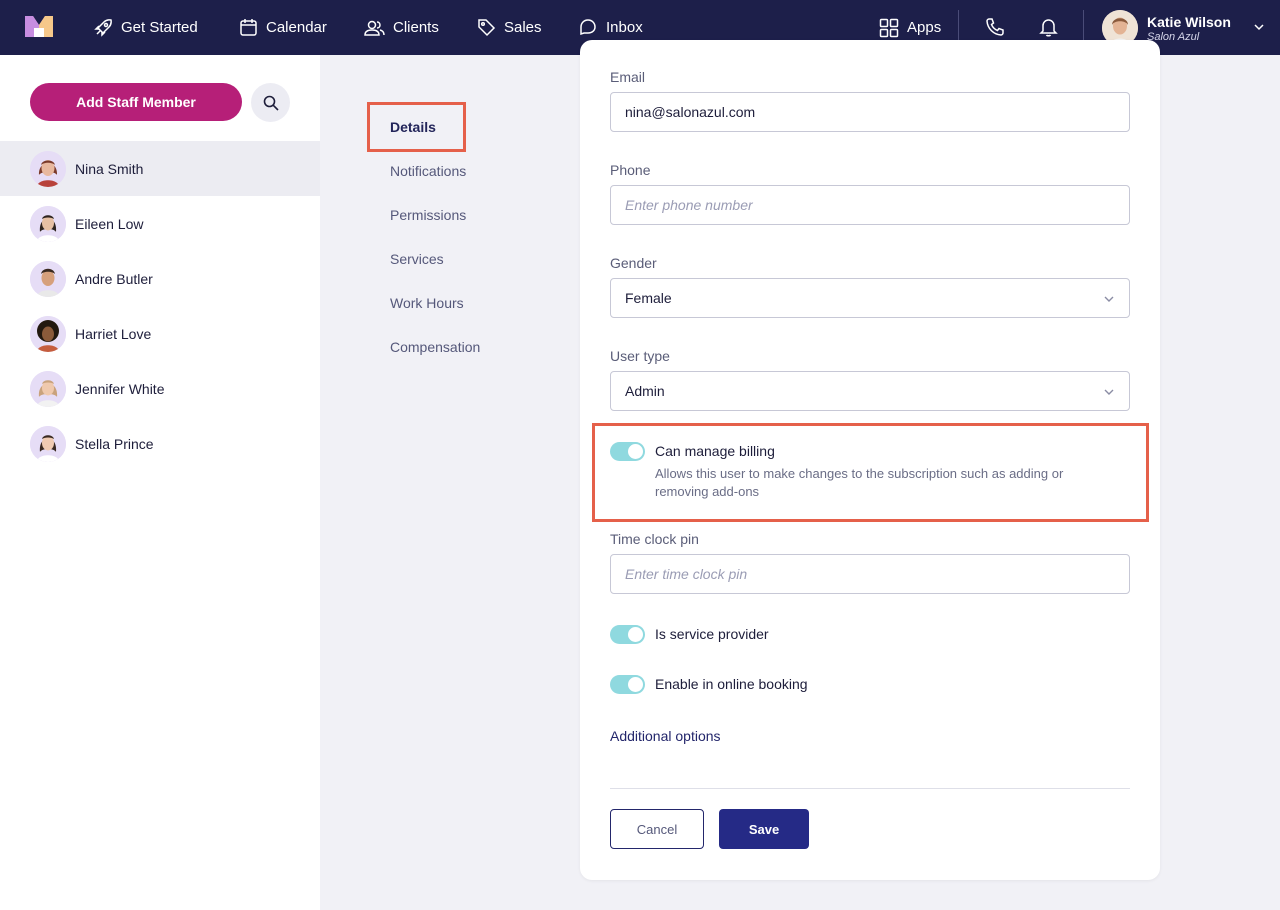 The width and height of the screenshot is (1280, 910). I want to click on gender-select: Female, so click(870, 298).